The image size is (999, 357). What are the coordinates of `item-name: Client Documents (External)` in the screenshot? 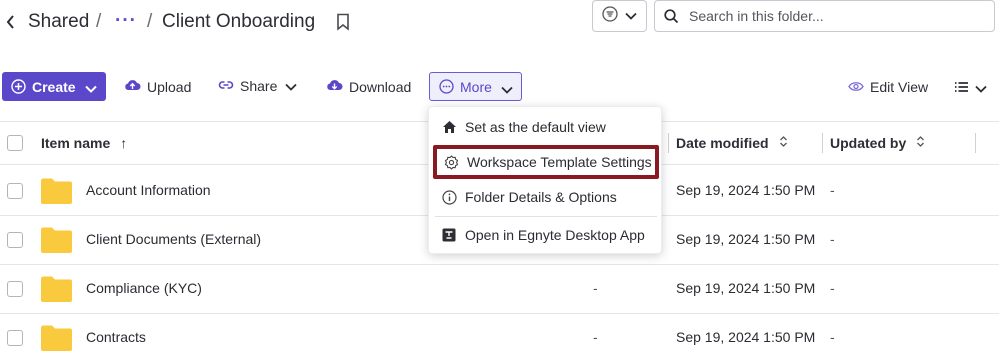 It's located at (173, 239).